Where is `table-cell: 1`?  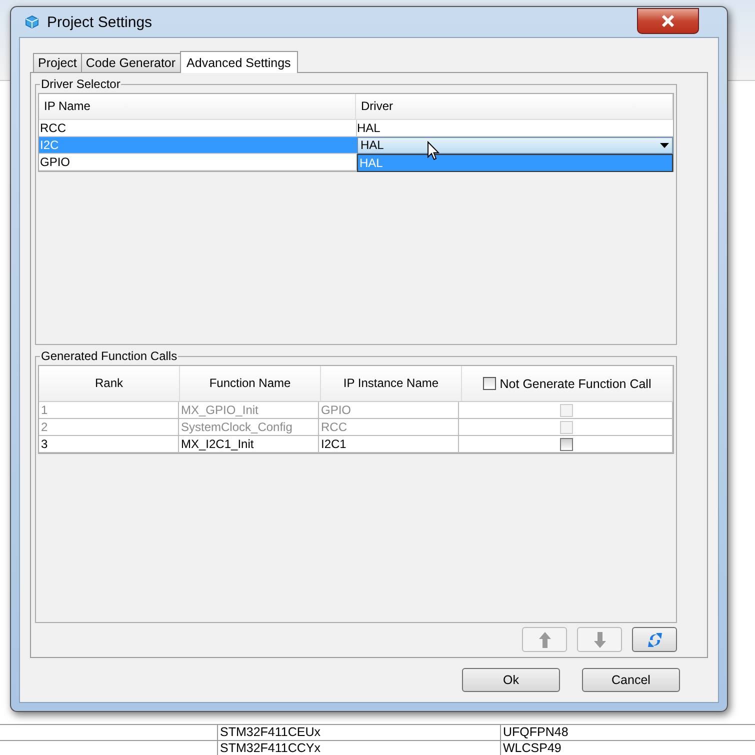
table-cell: 1 is located at coordinates (109, 410).